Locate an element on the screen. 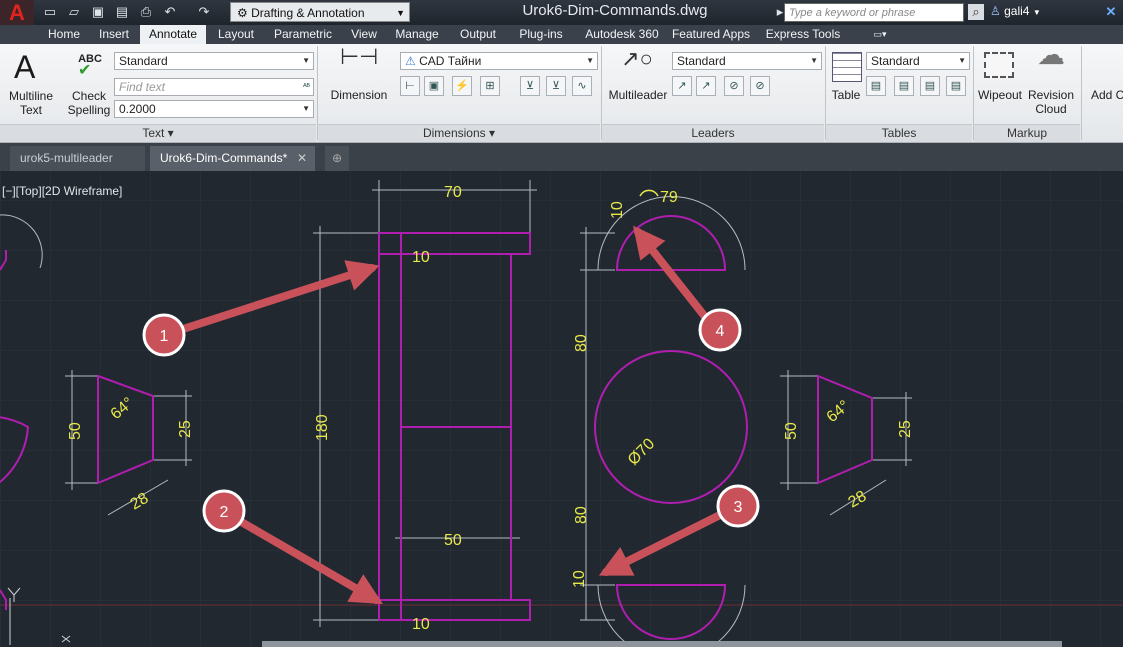 The image size is (1123, 647). ribbon-minimize-icon: ▭▾ is located at coordinates (880, 34).